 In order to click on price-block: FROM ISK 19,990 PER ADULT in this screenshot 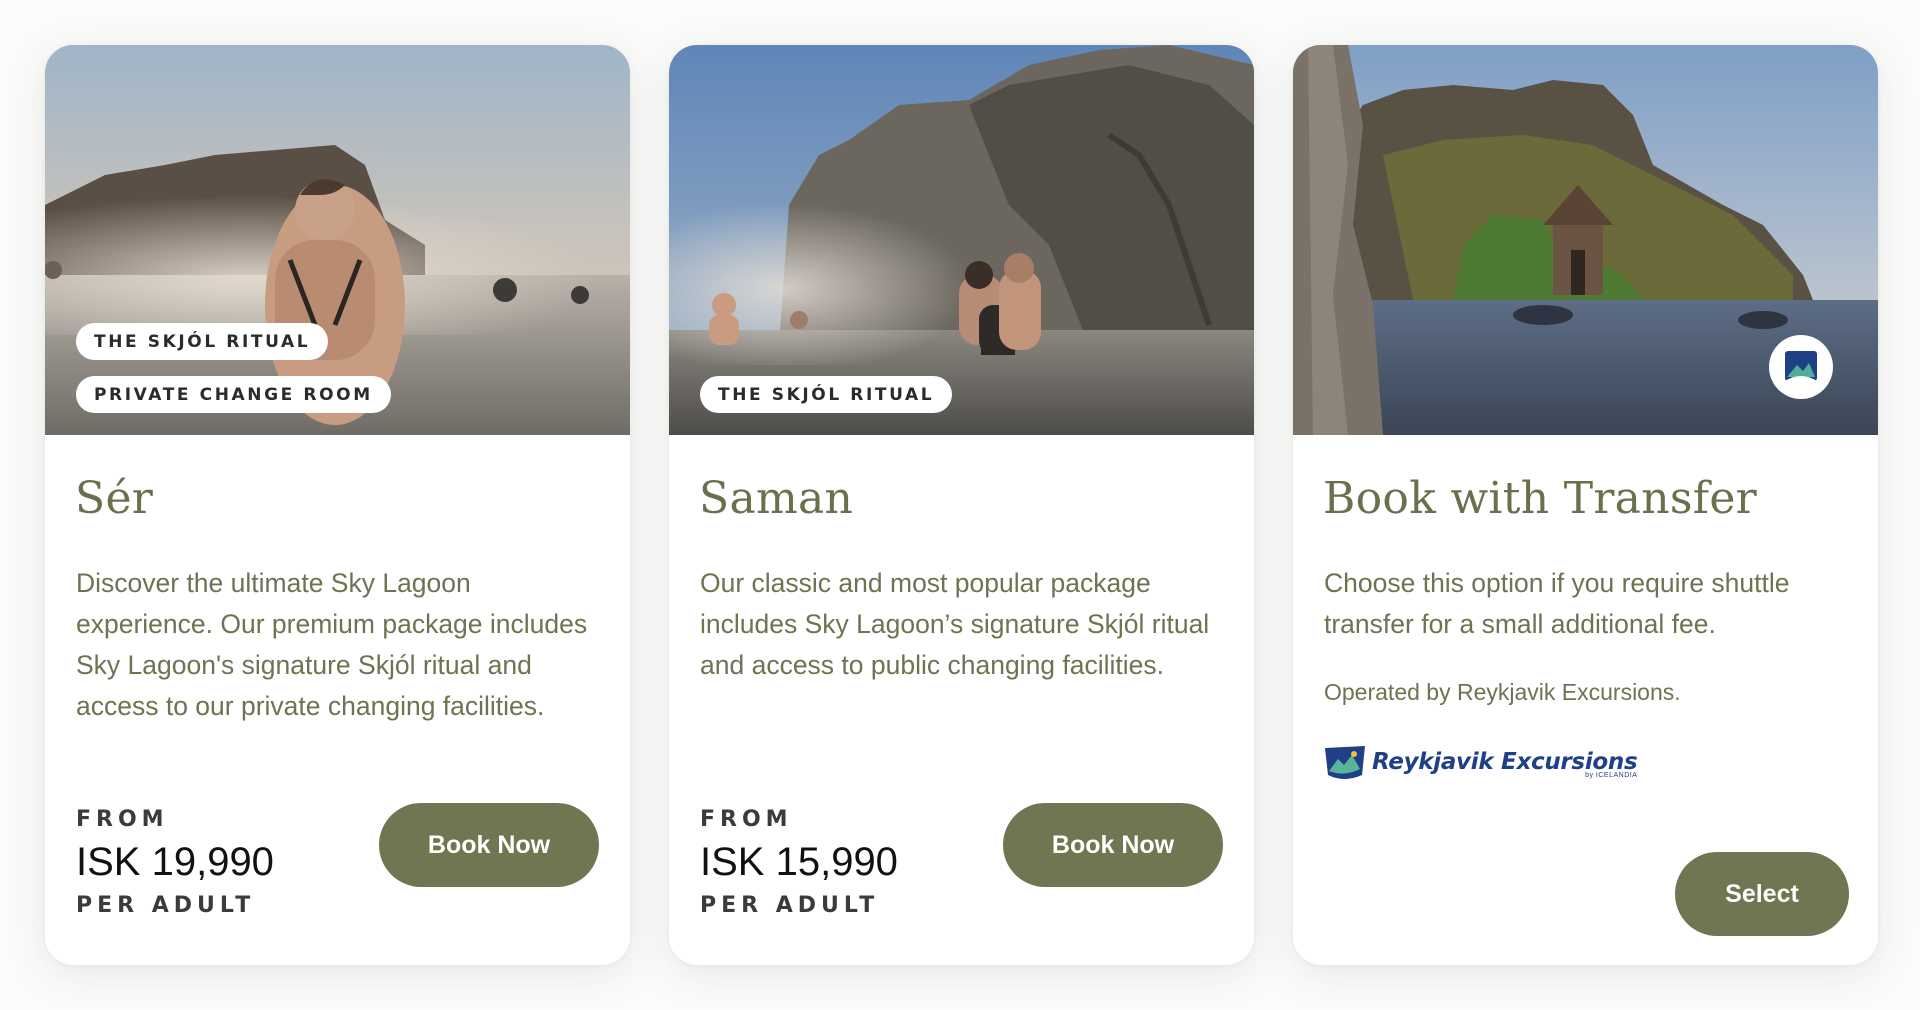, I will do `click(175, 862)`.